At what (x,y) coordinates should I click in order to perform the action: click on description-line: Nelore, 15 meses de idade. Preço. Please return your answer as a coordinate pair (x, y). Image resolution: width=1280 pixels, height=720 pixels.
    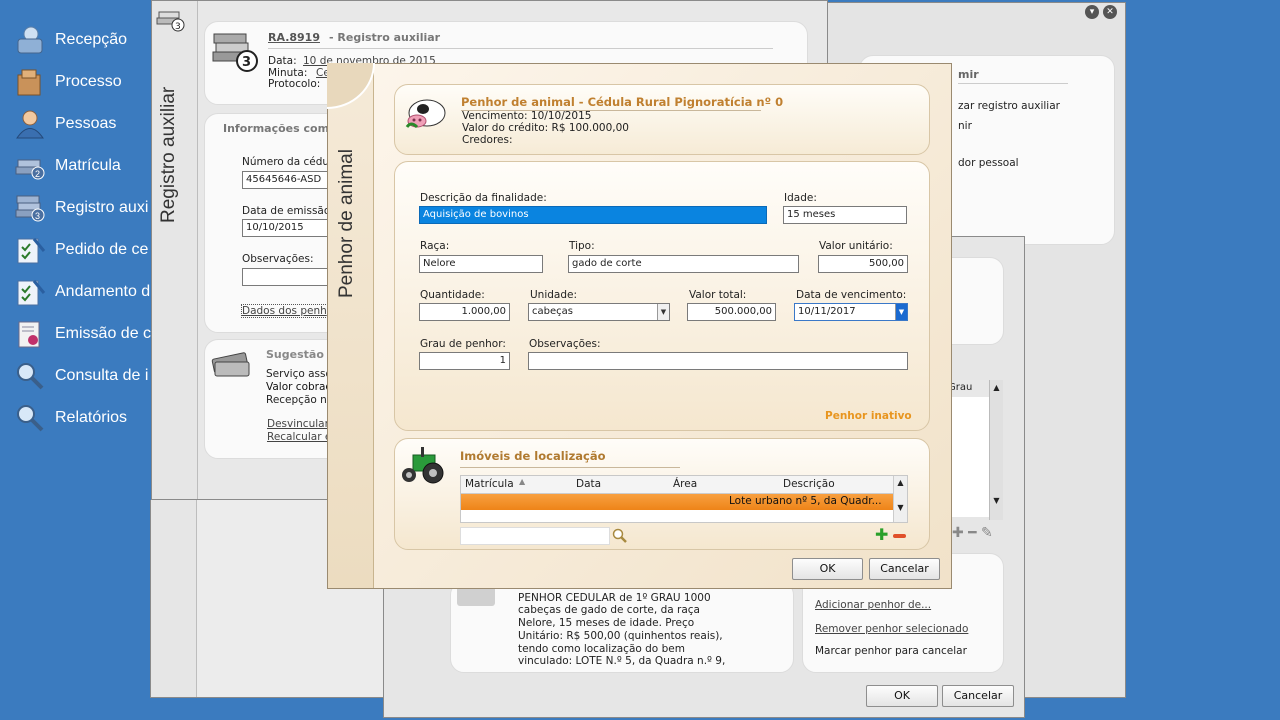
    Looking at the image, I should click on (606, 623).